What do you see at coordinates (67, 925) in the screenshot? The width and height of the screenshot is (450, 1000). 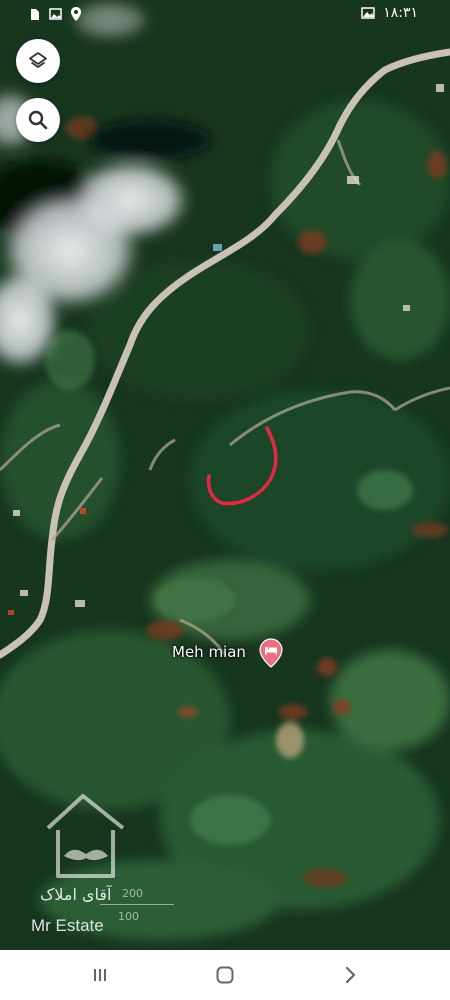 I see `watermark-english: Mr Estate` at bounding box center [67, 925].